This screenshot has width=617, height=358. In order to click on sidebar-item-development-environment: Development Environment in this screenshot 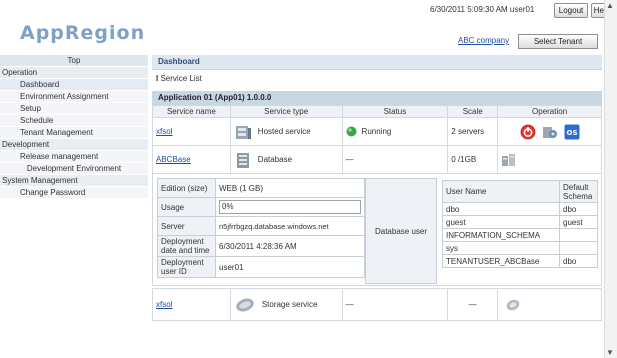, I will do `click(74, 169)`.